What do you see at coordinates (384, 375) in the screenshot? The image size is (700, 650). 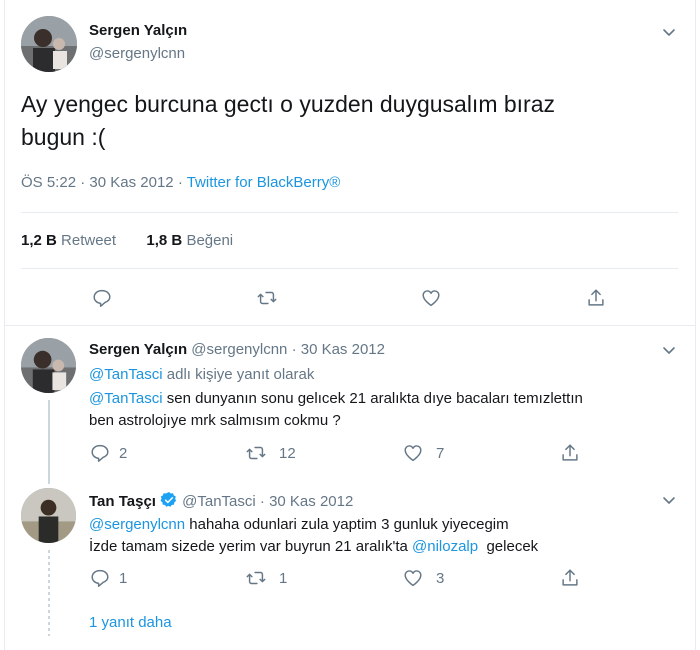 I see `replying-to: @TanTasci adlı kişiye yanıt olarak` at bounding box center [384, 375].